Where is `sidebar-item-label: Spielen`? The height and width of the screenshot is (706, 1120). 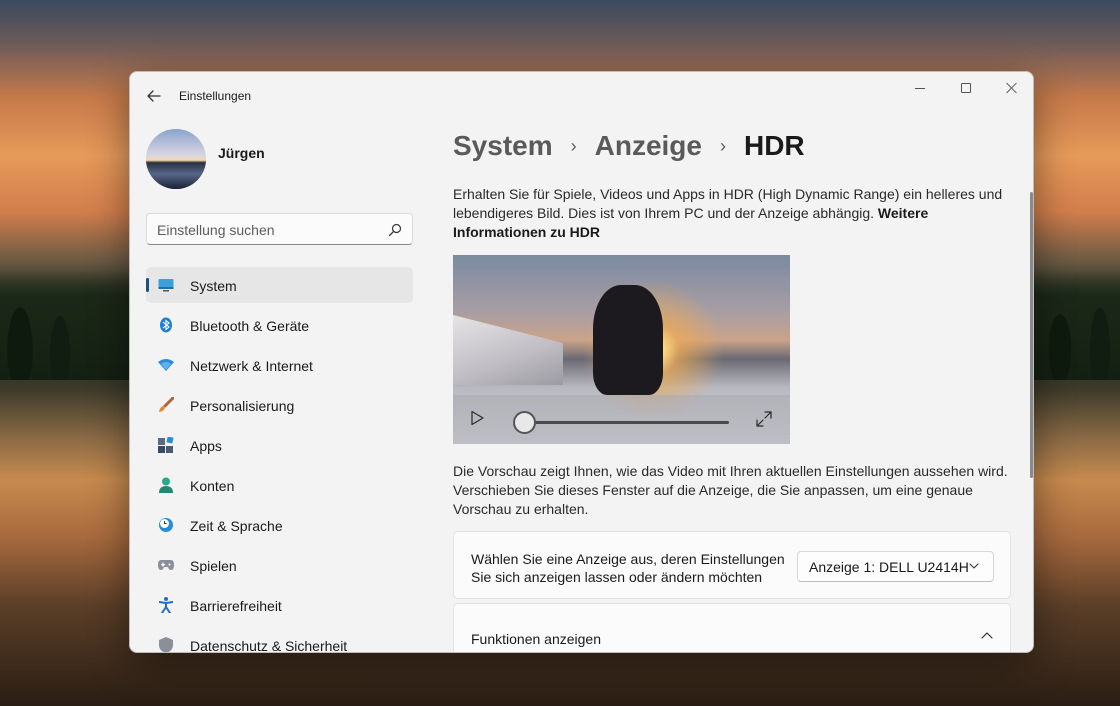
sidebar-item-label: Spielen is located at coordinates (213, 566).